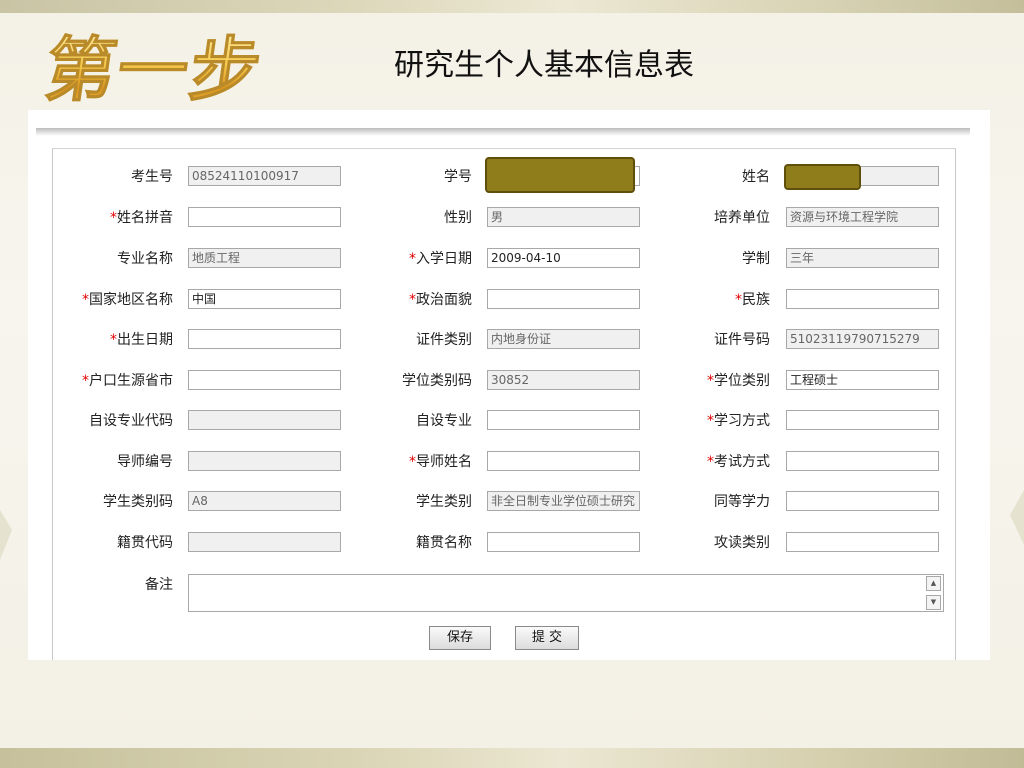 The width and height of the screenshot is (1024, 768). I want to click on field-label: *姓名拼音, so click(113, 218).